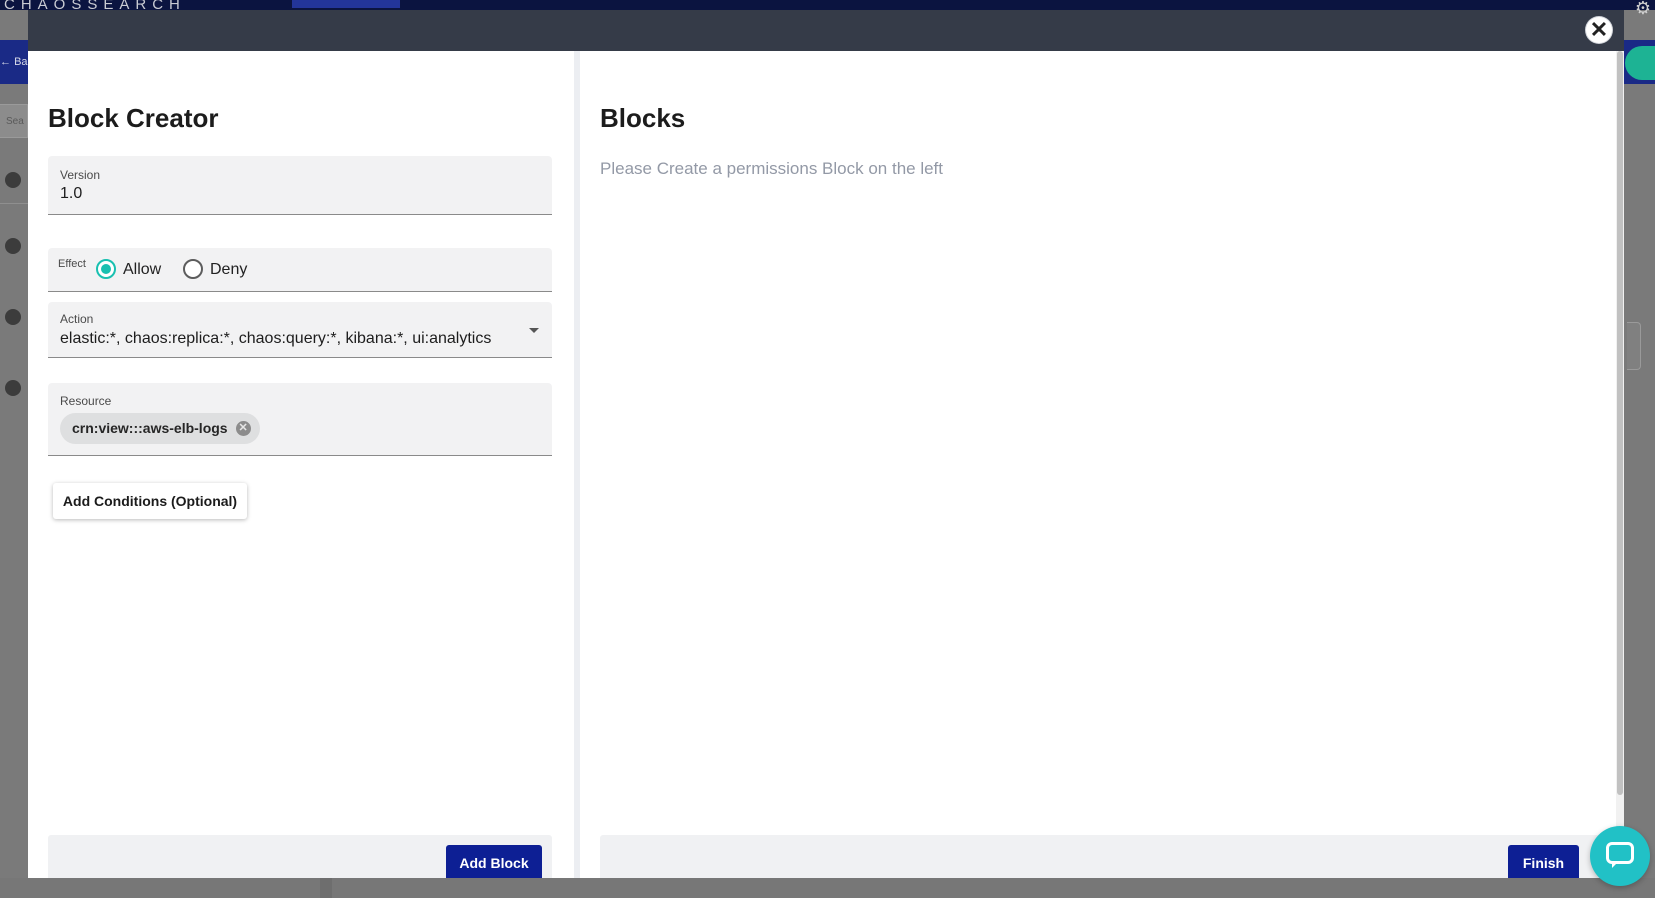 The height and width of the screenshot is (898, 1655). I want to click on app-right-card, so click(1634, 346).